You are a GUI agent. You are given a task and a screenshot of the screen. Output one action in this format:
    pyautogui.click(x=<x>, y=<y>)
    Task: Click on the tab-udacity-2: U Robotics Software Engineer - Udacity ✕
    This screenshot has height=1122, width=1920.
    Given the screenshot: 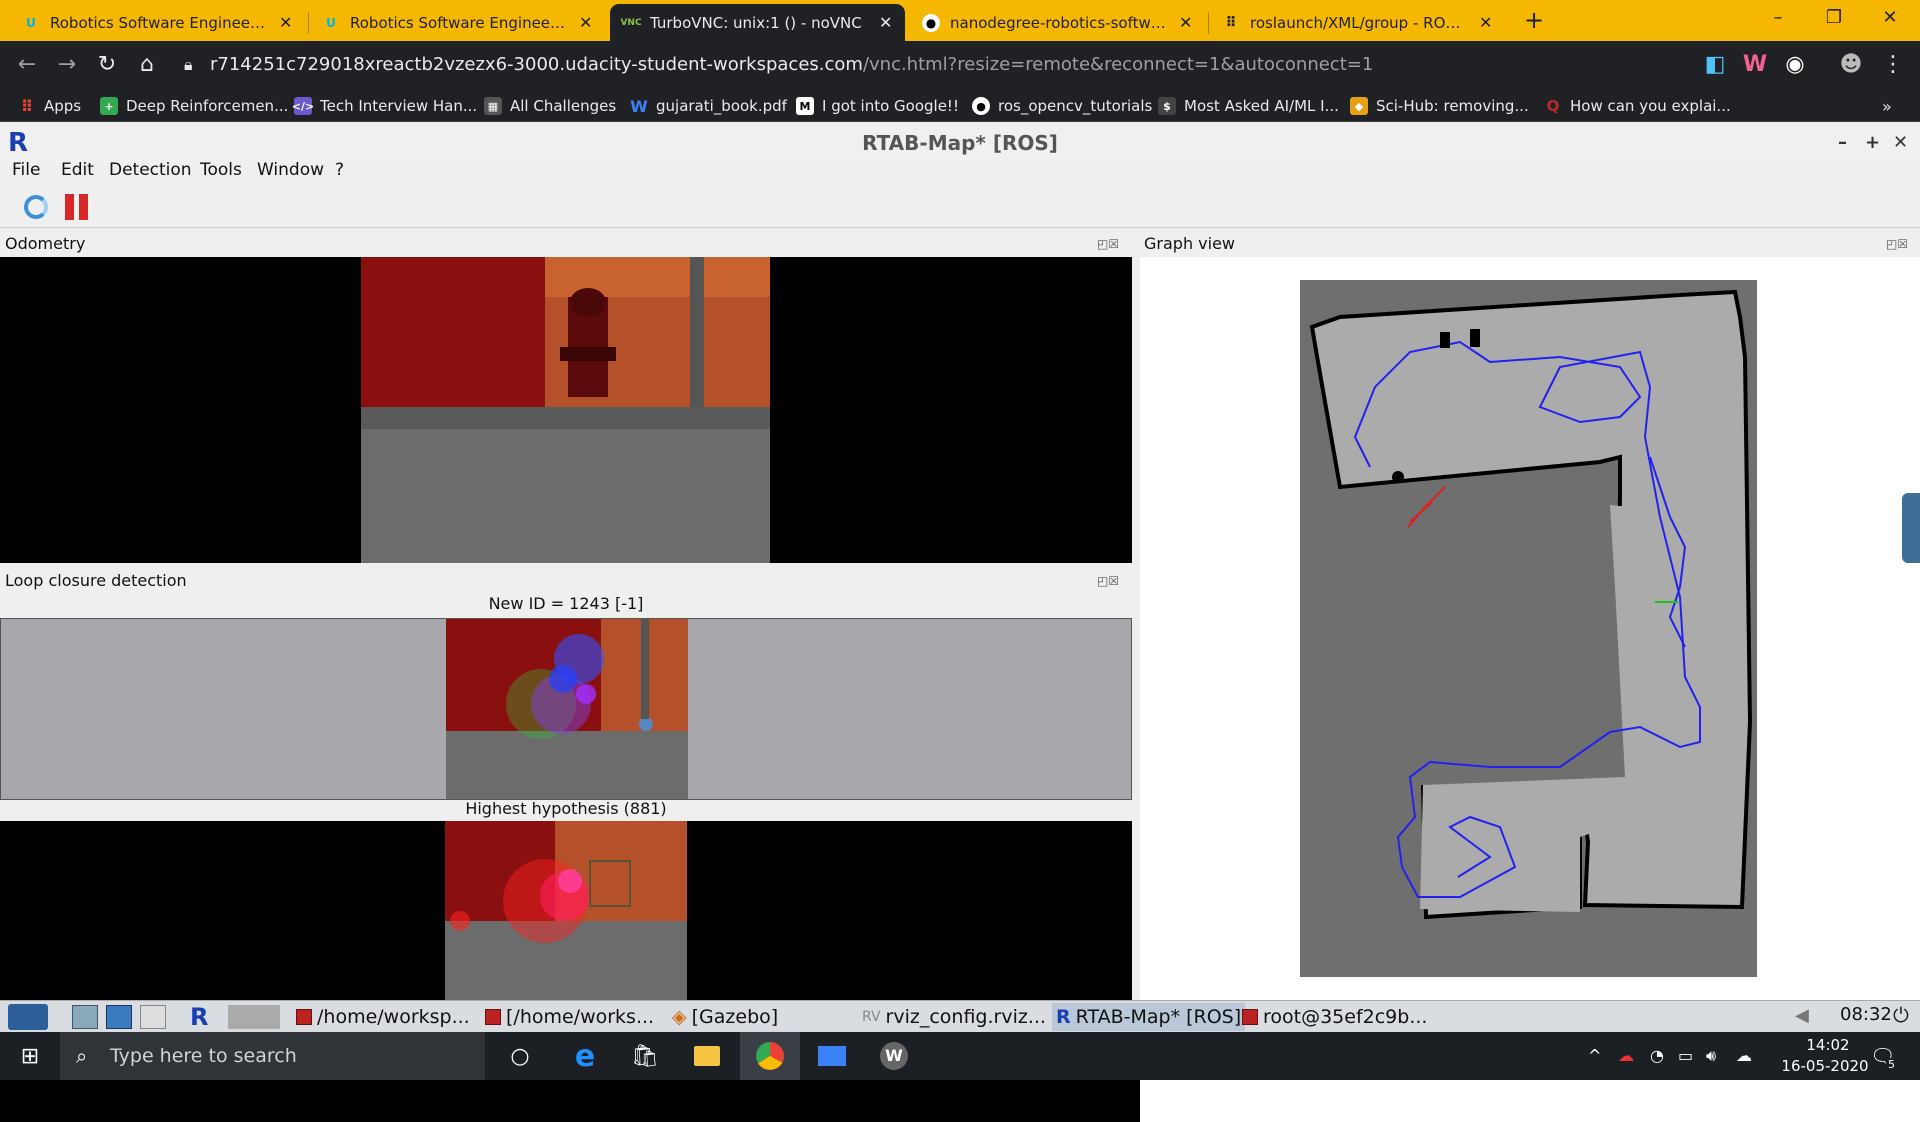 What is the action you would take?
    pyautogui.click(x=457, y=22)
    